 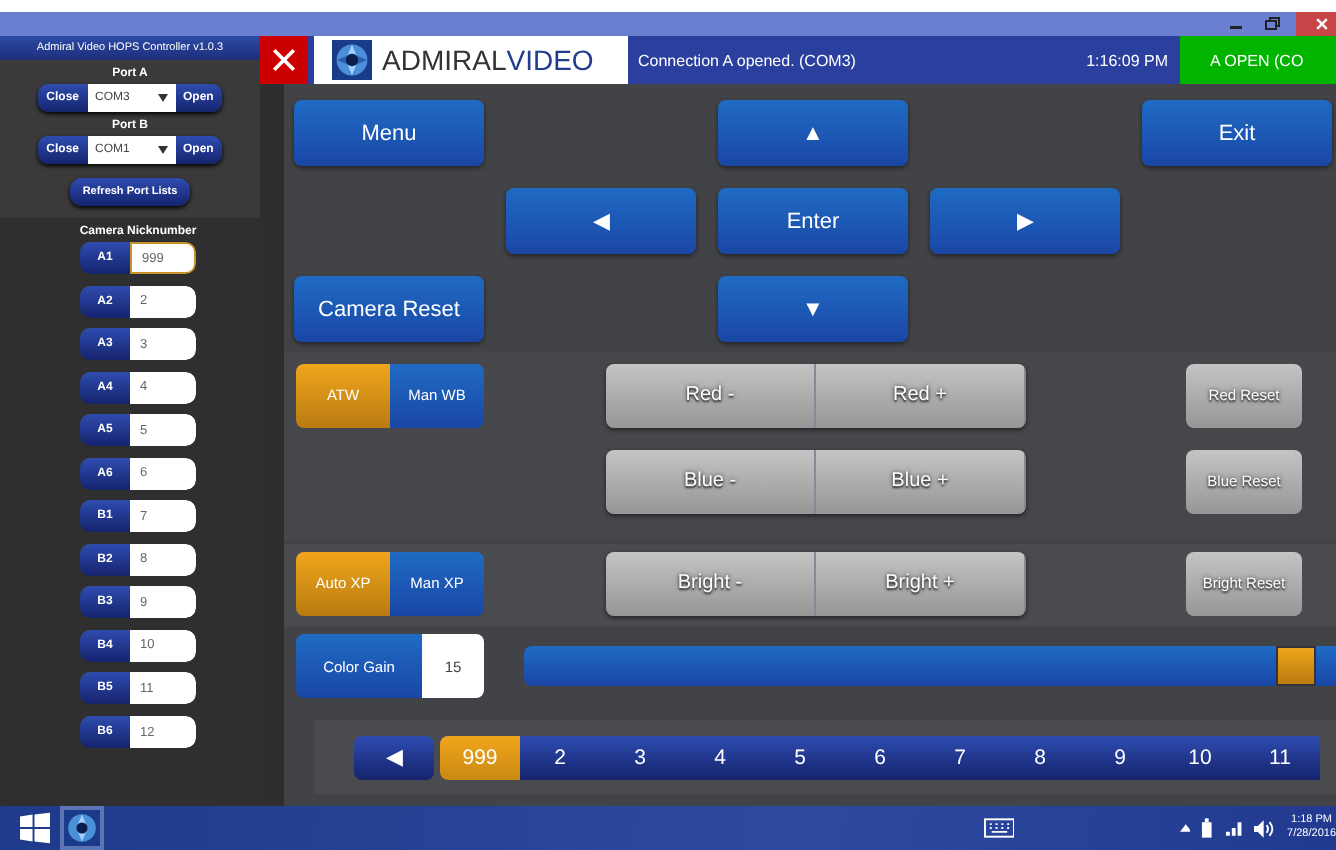 I want to click on color-gain-slider, so click(x=930, y=666).